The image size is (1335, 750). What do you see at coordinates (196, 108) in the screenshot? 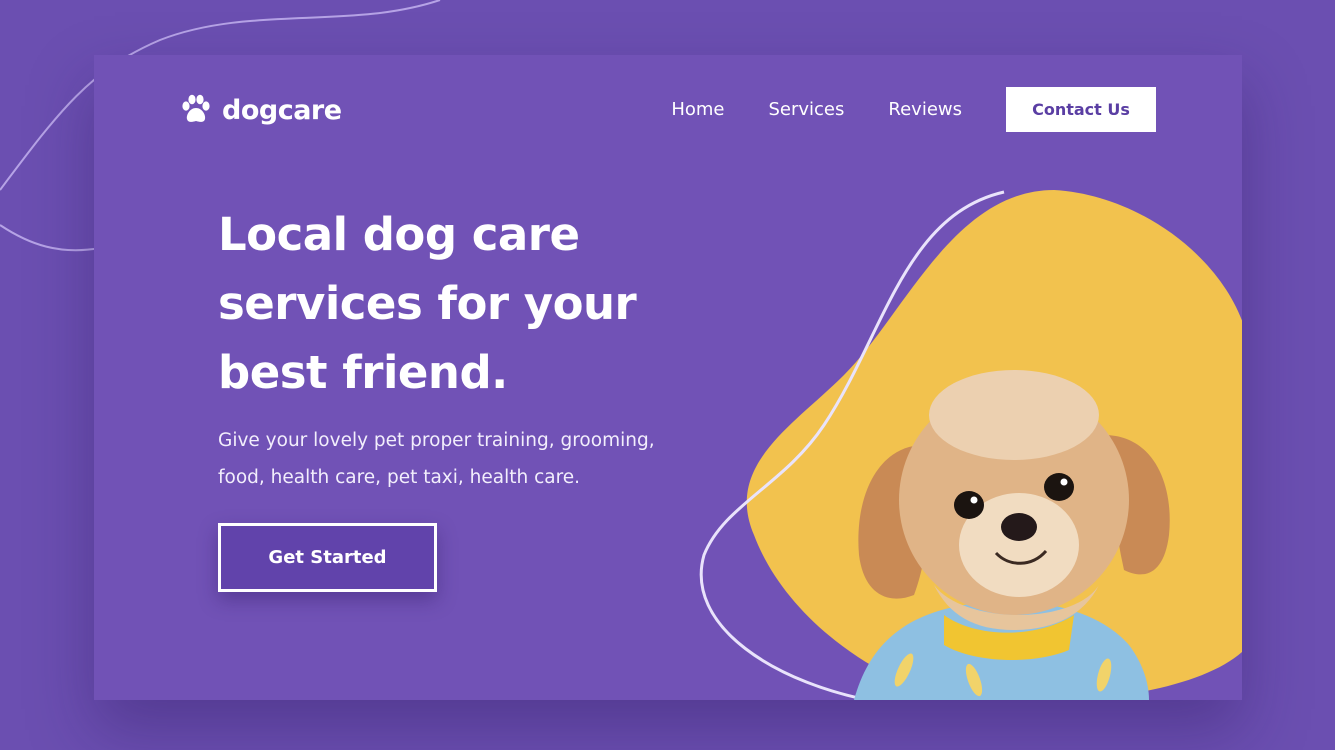
I see `paw-icon` at bounding box center [196, 108].